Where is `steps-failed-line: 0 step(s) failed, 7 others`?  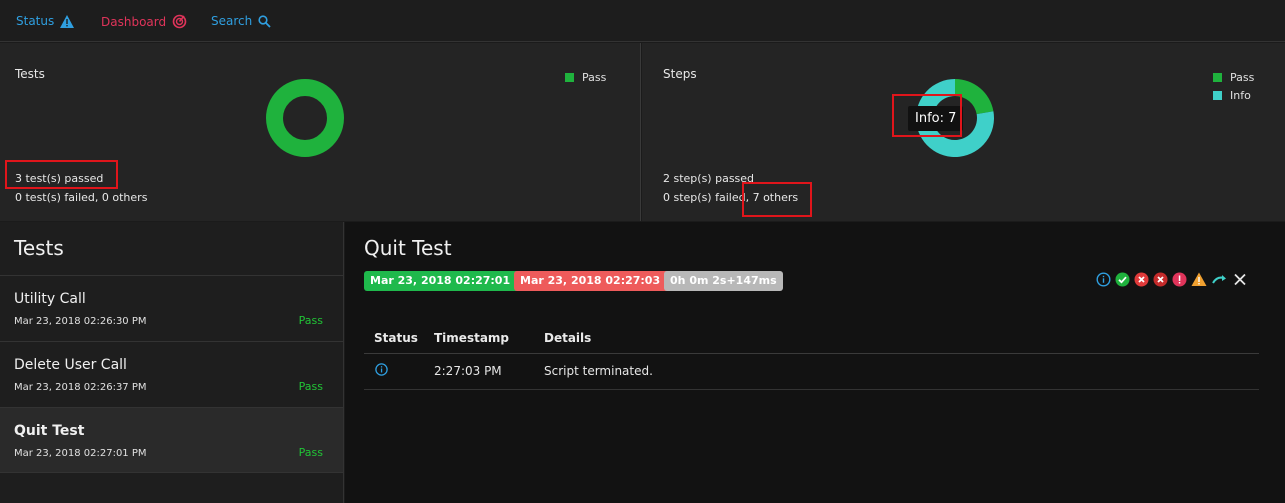
steps-failed-line: 0 step(s) failed, 7 others is located at coordinates (730, 197).